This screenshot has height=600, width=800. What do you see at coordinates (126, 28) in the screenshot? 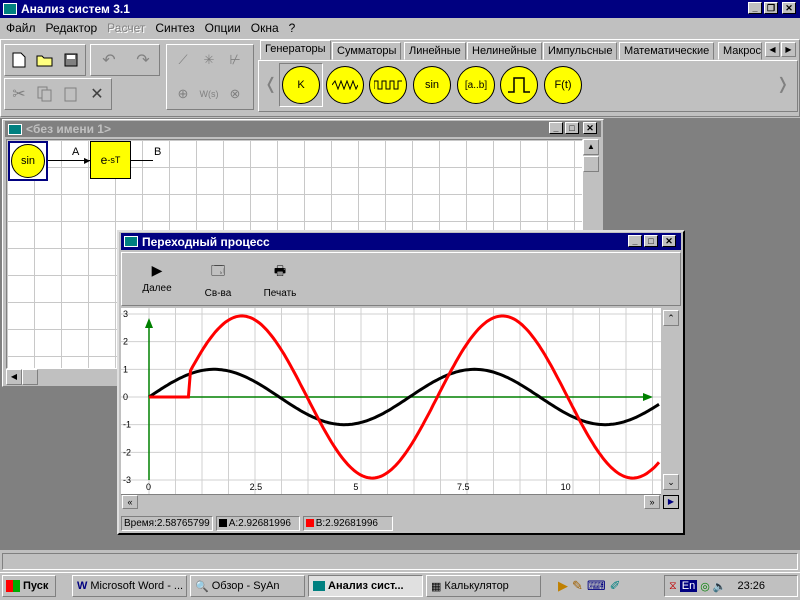
I see `menu-calc: Расчет` at bounding box center [126, 28].